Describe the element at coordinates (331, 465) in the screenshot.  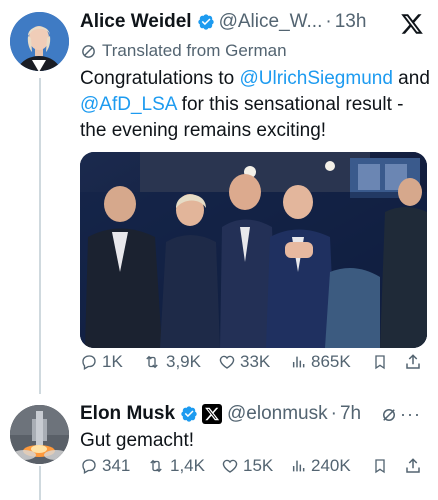
I see `views-count: 240K` at that location.